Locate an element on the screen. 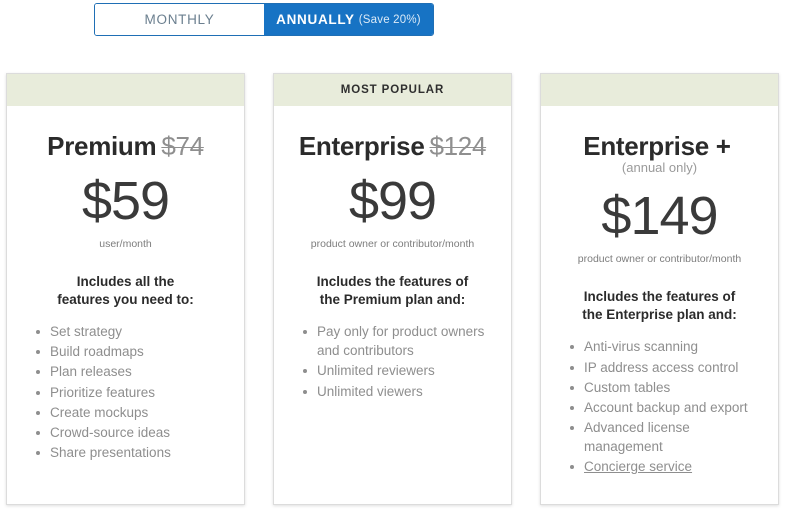  feature-label: Build roadmaps is located at coordinates (97, 352).